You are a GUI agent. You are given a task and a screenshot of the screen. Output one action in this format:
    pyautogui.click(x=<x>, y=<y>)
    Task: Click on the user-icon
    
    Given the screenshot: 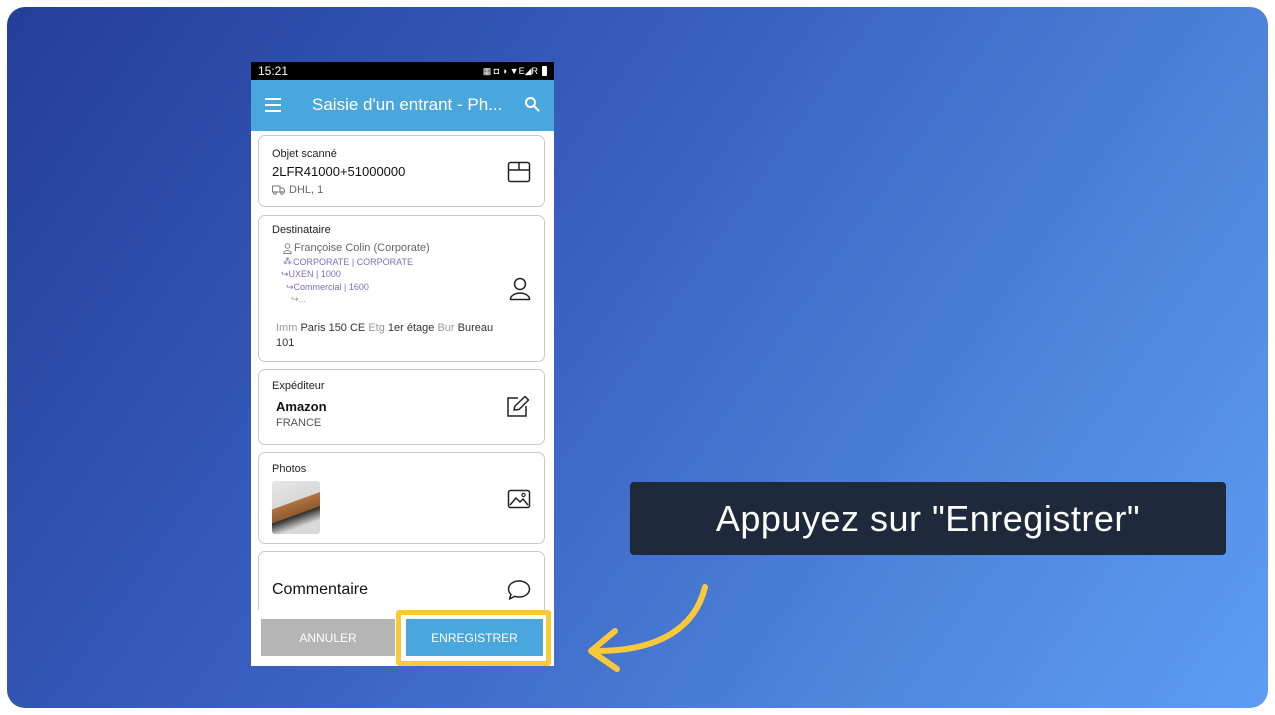 What is the action you would take?
    pyautogui.click(x=520, y=289)
    